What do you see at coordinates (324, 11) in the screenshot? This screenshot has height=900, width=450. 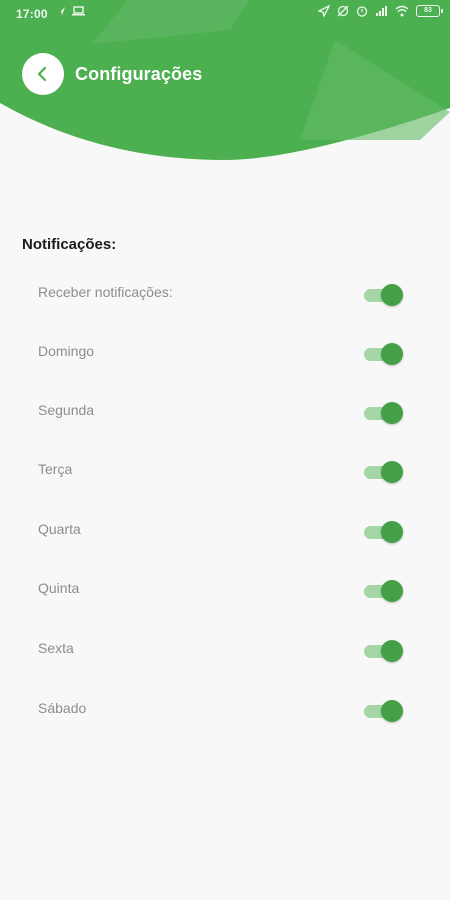 I see `location-icon` at bounding box center [324, 11].